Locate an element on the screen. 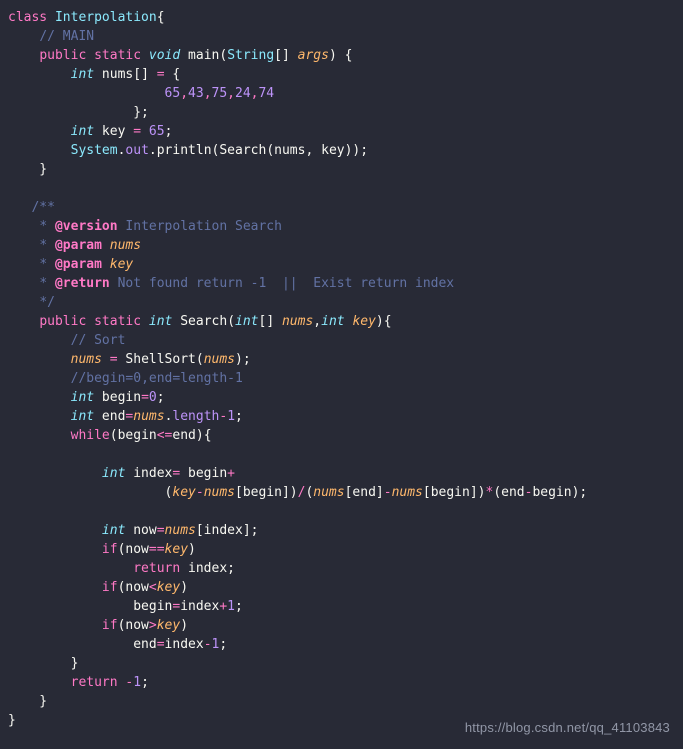 The image size is (683, 749). code-token-param: key is located at coordinates (121, 264).